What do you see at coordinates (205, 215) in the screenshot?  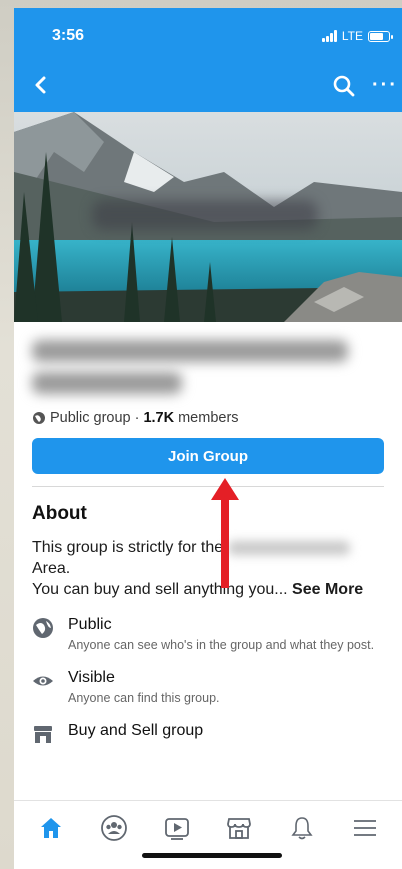 I see `cover-redaction` at bounding box center [205, 215].